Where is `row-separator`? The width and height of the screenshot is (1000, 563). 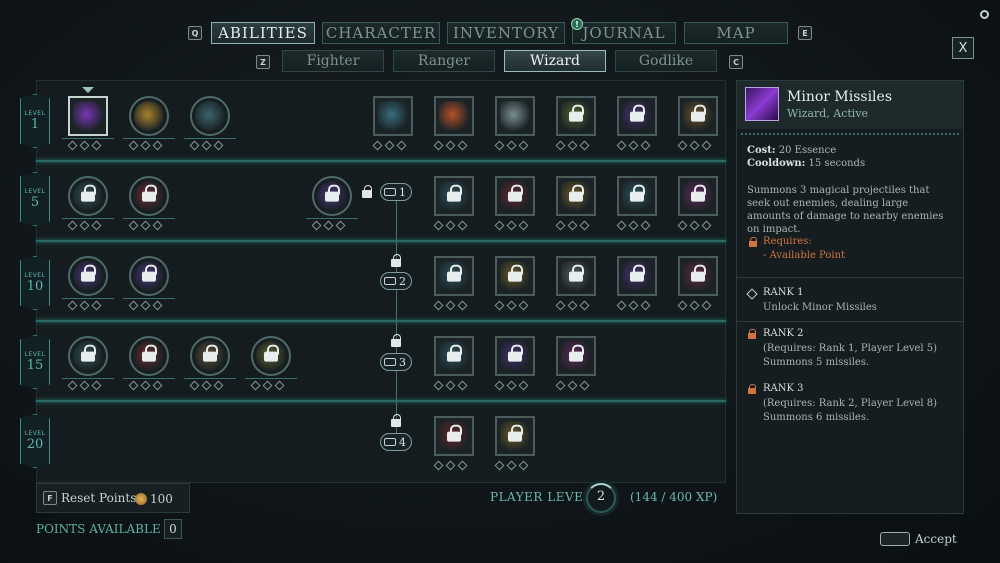 row-separator is located at coordinates (381, 321).